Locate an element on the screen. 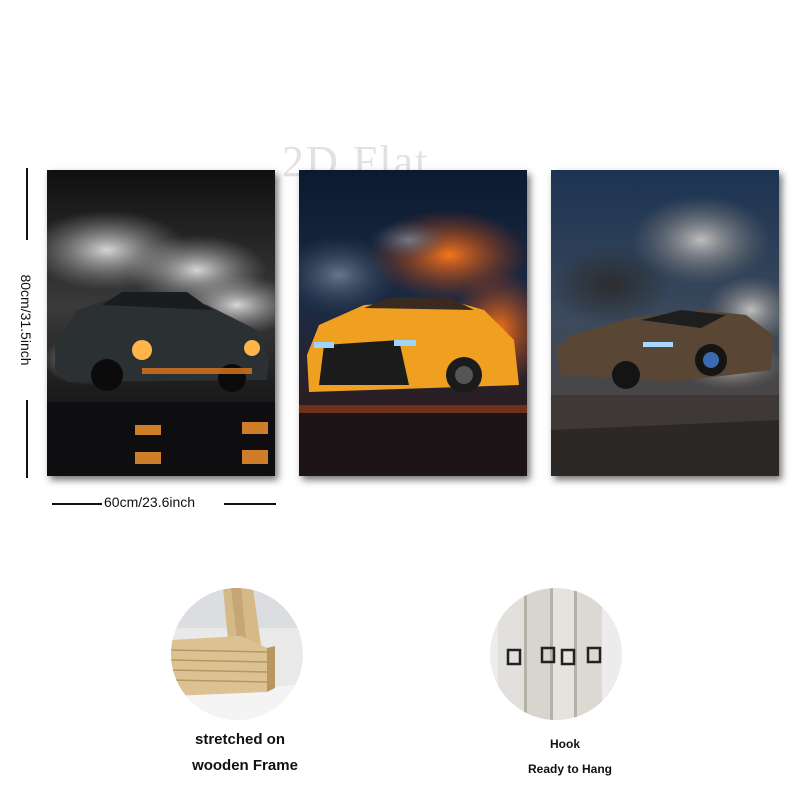 The width and height of the screenshot is (800, 800). hook-detail-image is located at coordinates (556, 654).